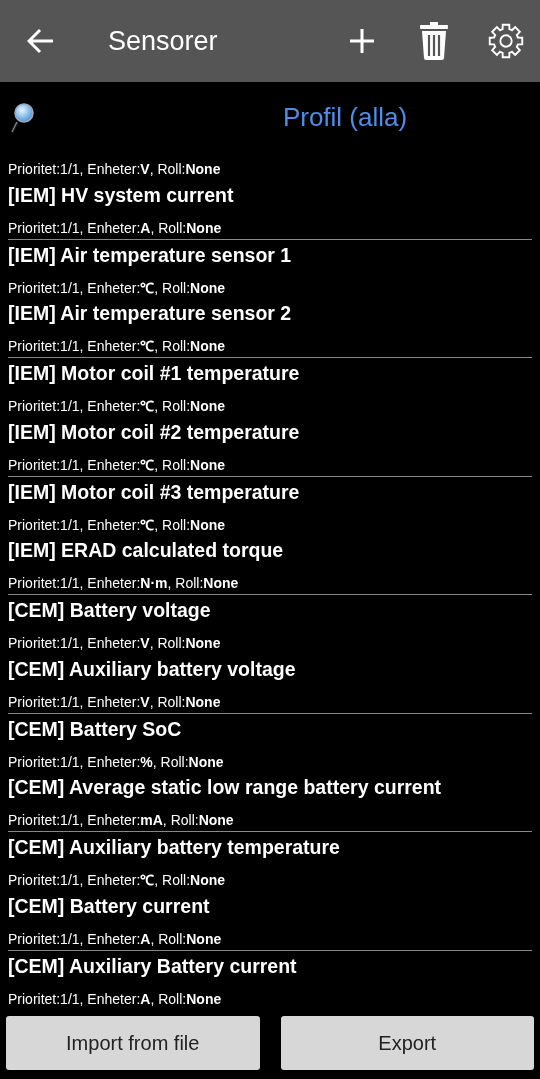 This screenshot has width=540, height=1079. I want to click on back-button, so click(41, 41).